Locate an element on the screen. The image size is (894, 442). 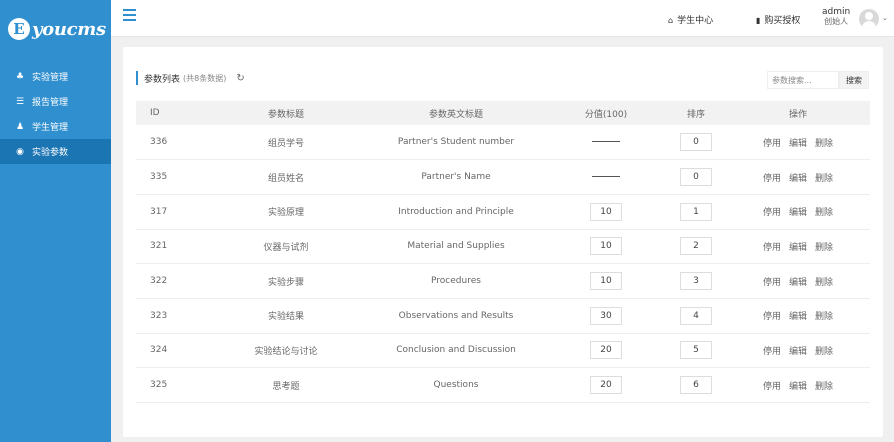
sort-input: 2 is located at coordinates (696, 246).